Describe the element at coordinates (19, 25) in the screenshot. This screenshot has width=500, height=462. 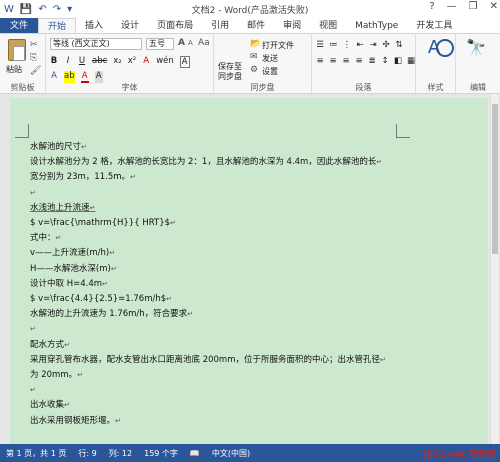
I see `tab-file: 文件` at that location.